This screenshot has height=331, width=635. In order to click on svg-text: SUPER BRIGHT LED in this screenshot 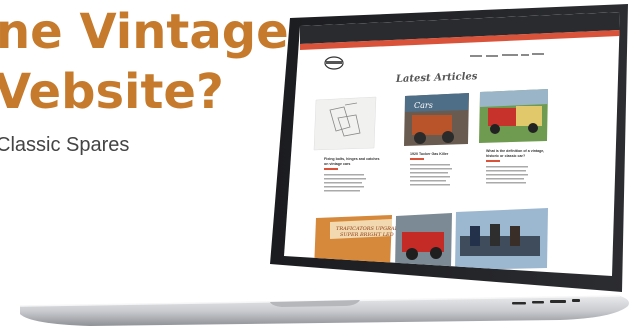, I will do `click(367, 235)`.